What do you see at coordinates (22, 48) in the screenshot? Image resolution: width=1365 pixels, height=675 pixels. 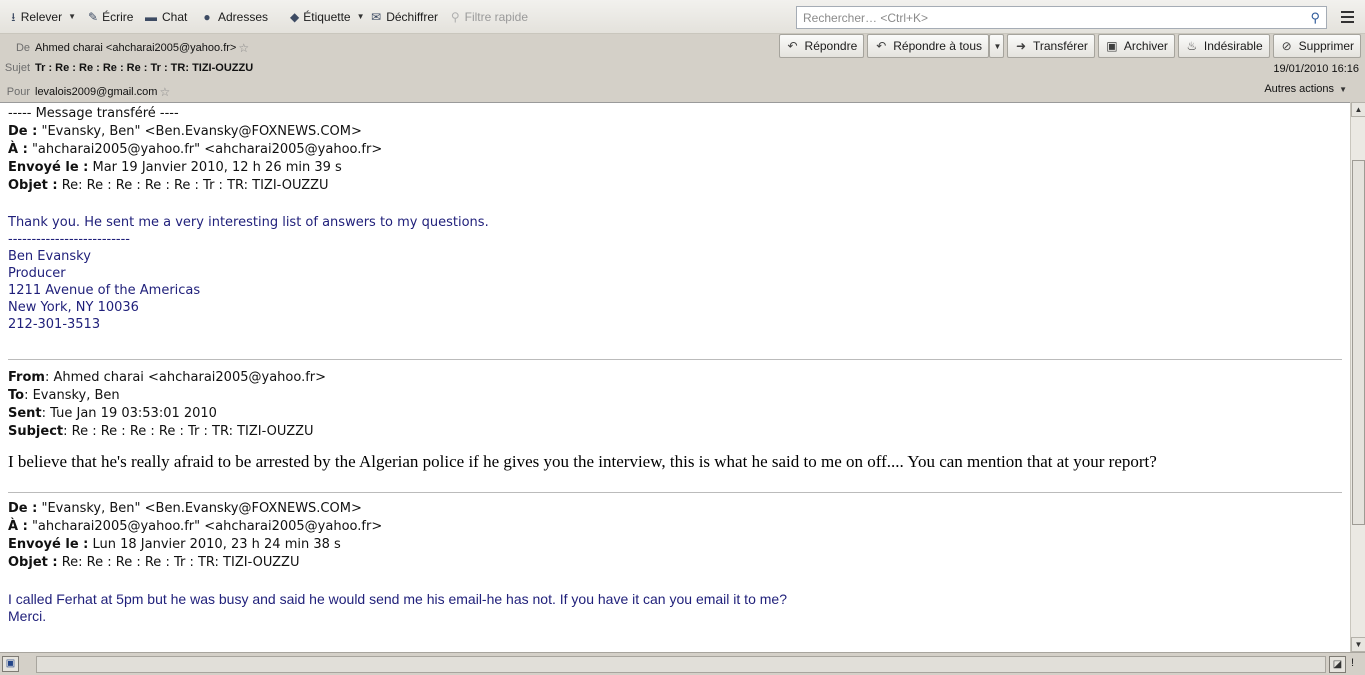 I see `from-label: De` at bounding box center [22, 48].